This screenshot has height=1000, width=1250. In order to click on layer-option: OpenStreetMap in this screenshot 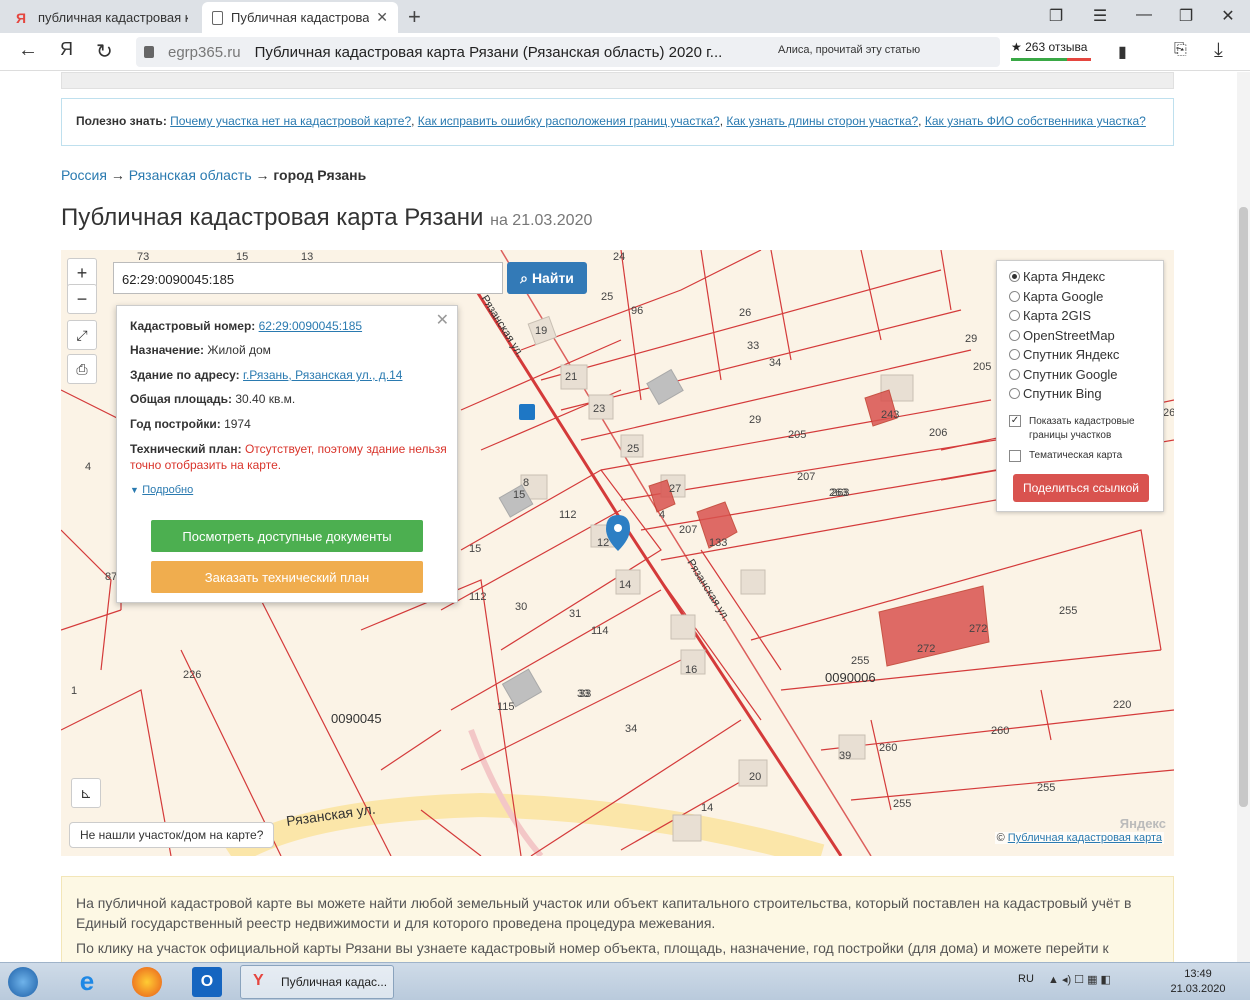, I will do `click(1062, 335)`.